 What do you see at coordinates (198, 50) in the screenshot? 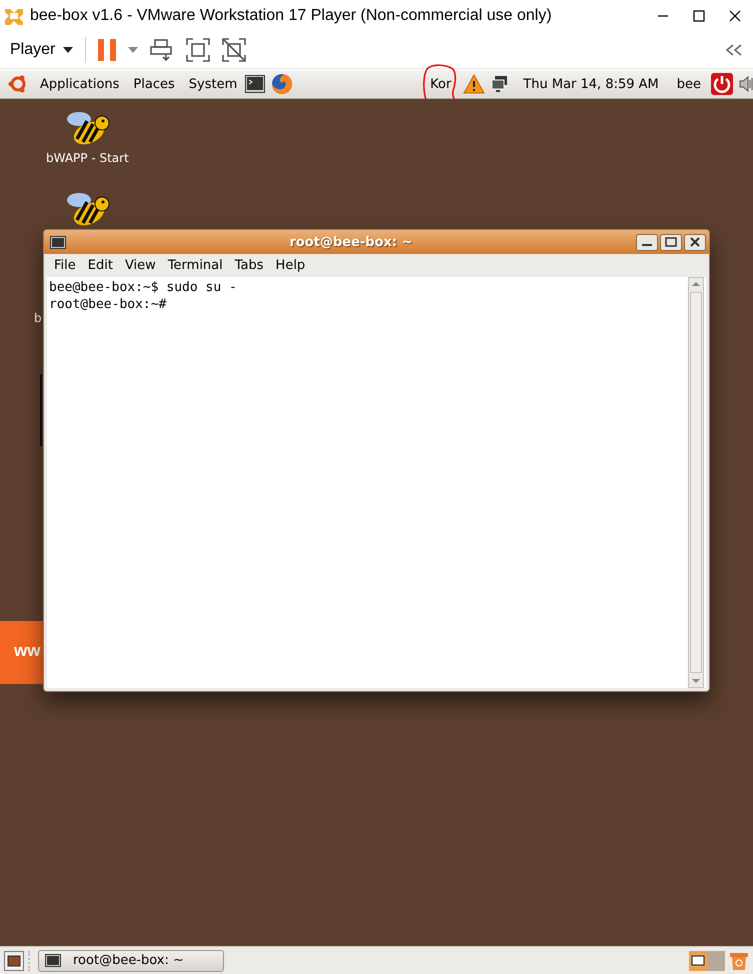
I see `fullscreen-icon` at bounding box center [198, 50].